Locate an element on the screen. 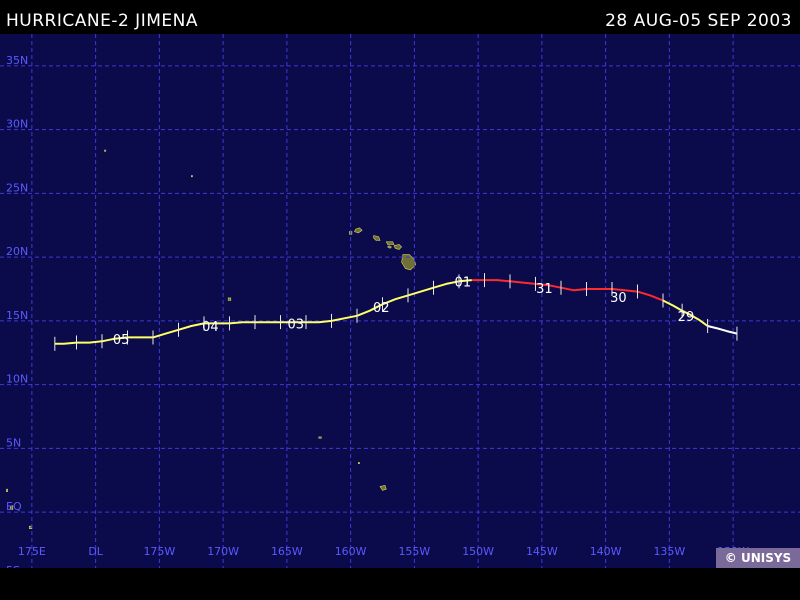 Image resolution: width=800 pixels, height=600 pixels. lat-label-30n: 30N is located at coordinates (17, 124).